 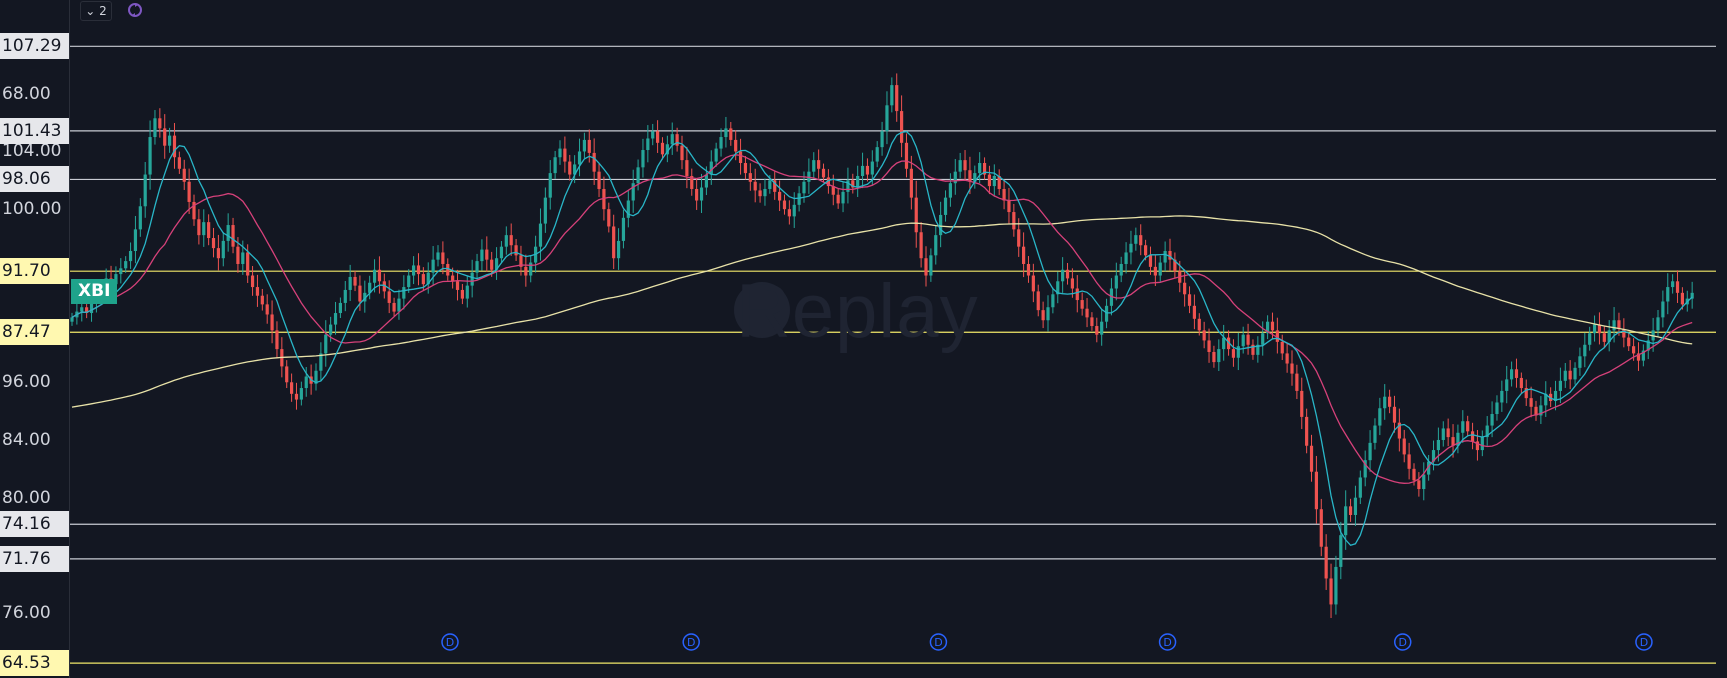 What do you see at coordinates (135, 10) in the screenshot?
I see `sync-icon` at bounding box center [135, 10].